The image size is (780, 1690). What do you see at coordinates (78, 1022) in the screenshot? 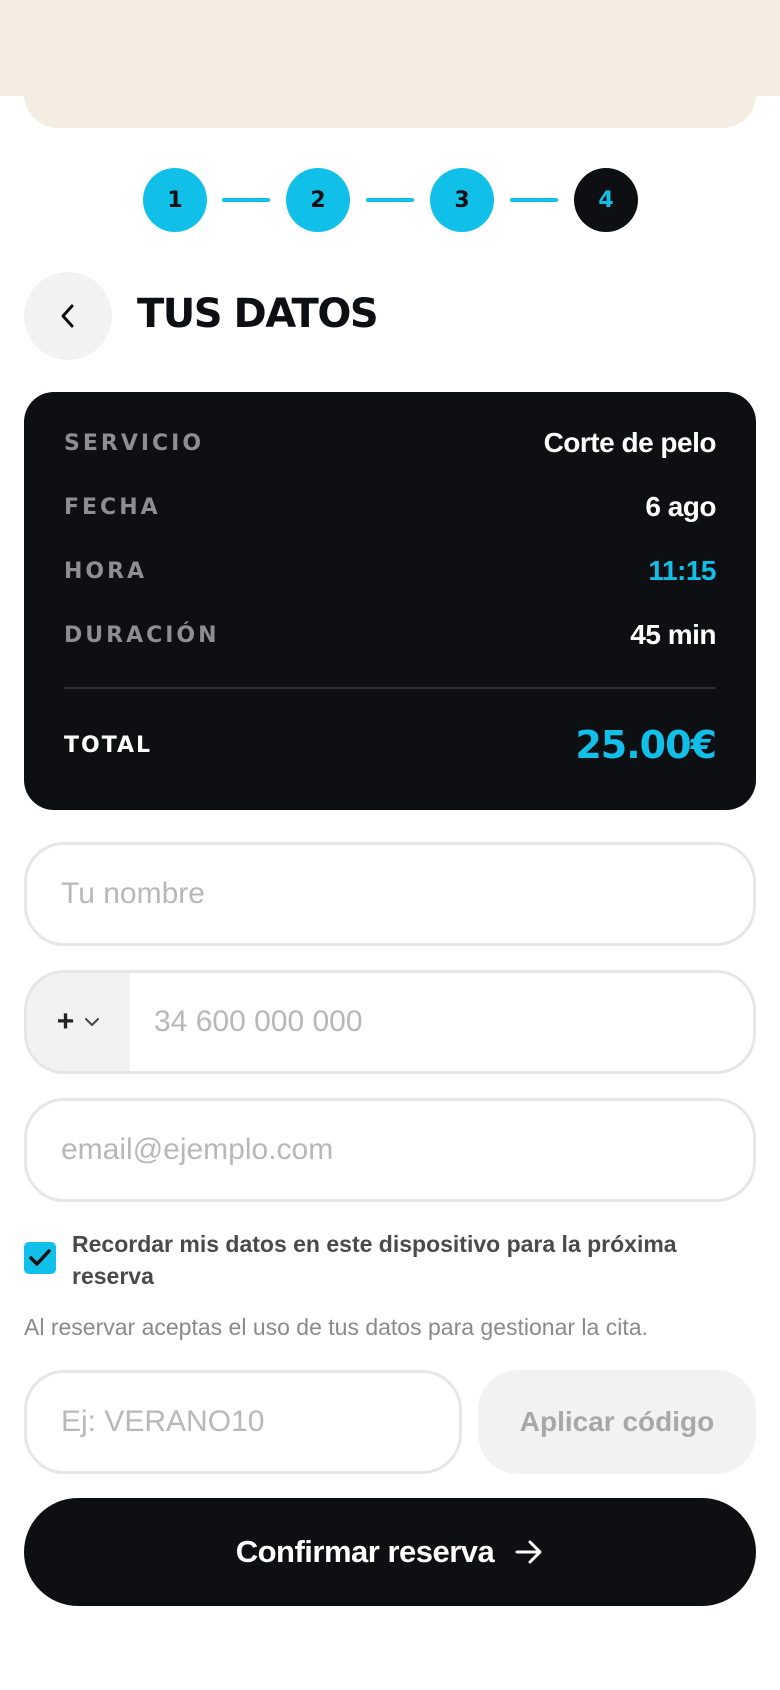
I see `country-code-select: +` at bounding box center [78, 1022].